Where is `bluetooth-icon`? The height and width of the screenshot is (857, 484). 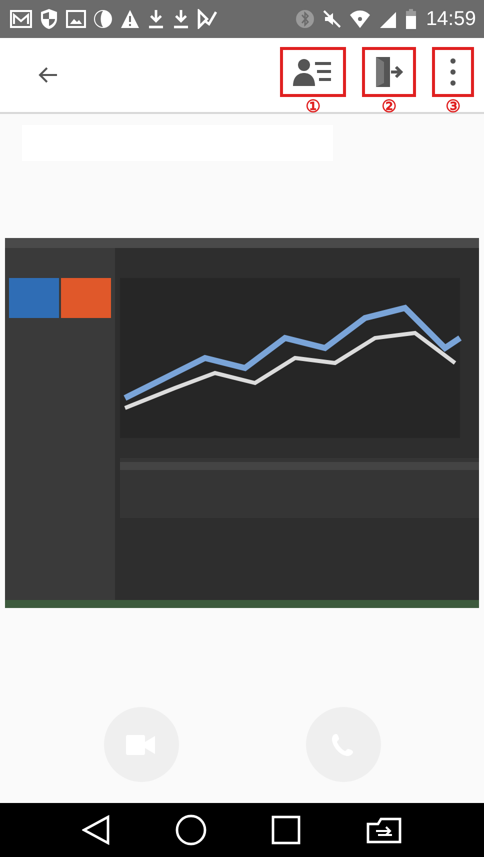
bluetooth-icon is located at coordinates (304, 19).